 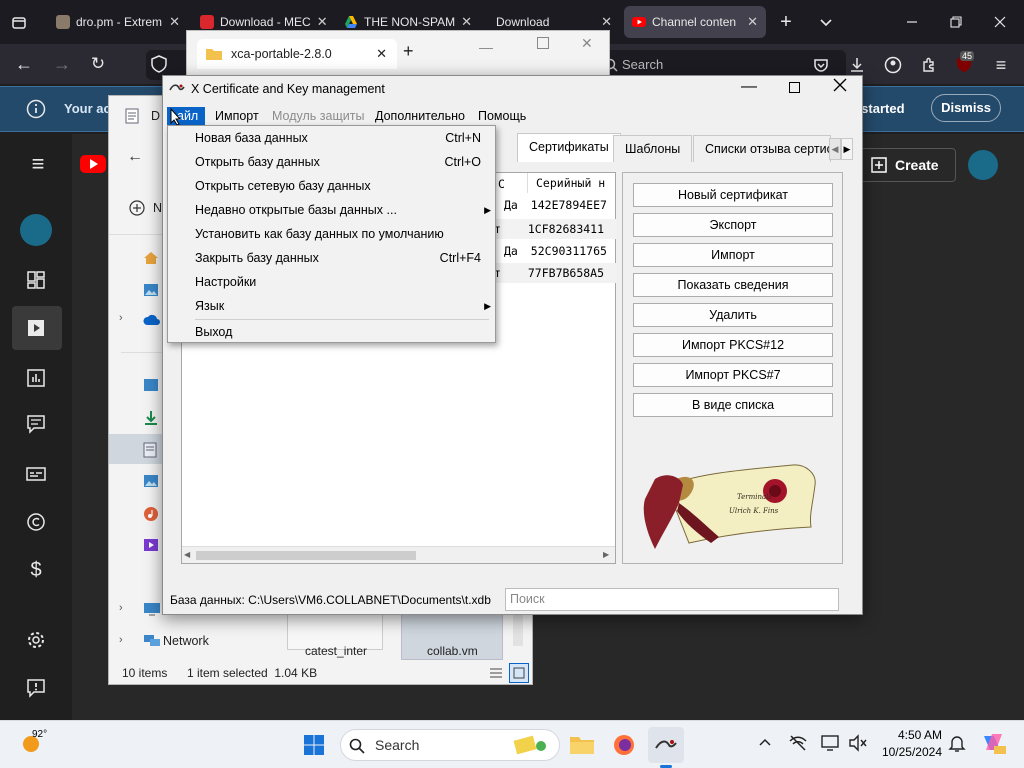 I want to click on tab-revocation-lists: Списки отзыва сертис, so click(x=762, y=148).